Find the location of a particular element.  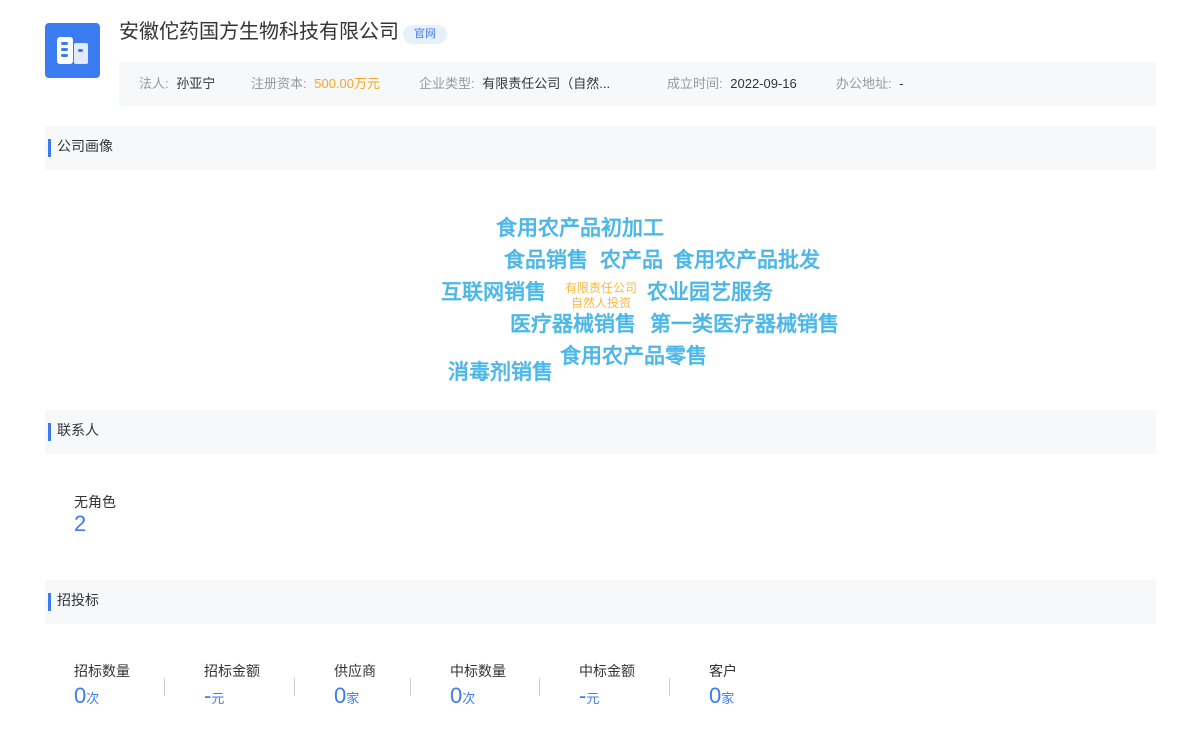

stat-label: 中标金额 is located at coordinates (607, 671).